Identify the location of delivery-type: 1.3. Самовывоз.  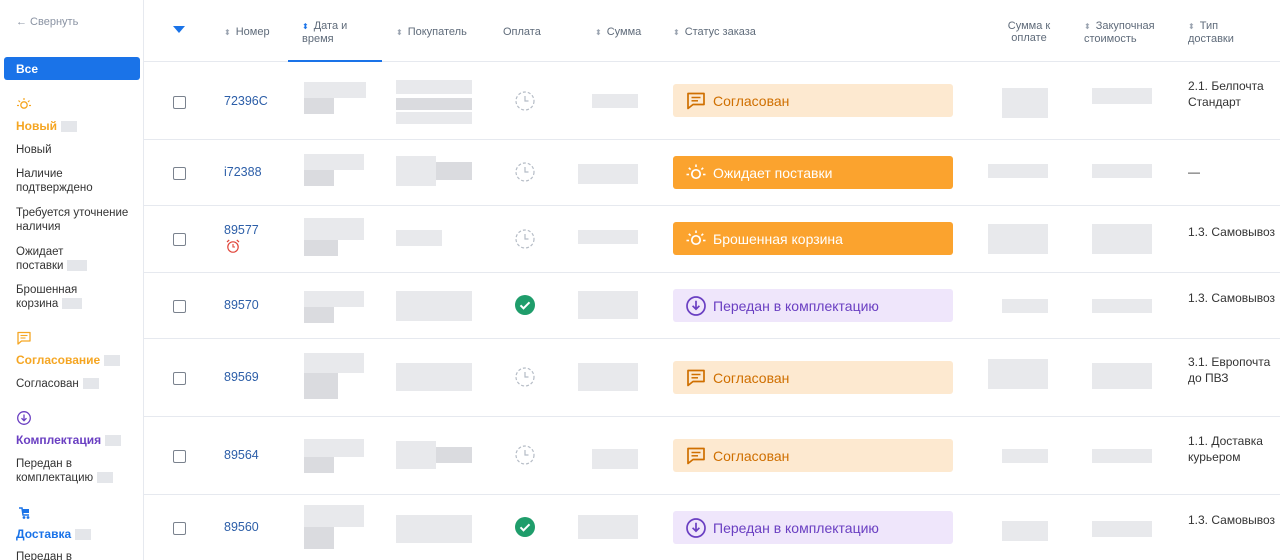
(1232, 232).